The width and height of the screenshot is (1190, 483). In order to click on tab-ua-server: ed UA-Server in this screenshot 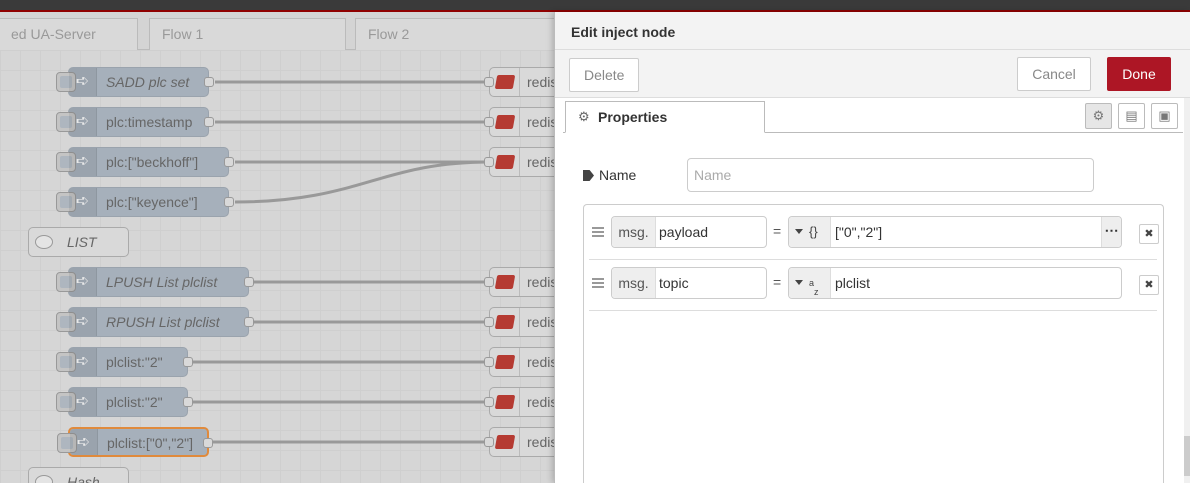, I will do `click(69, 34)`.